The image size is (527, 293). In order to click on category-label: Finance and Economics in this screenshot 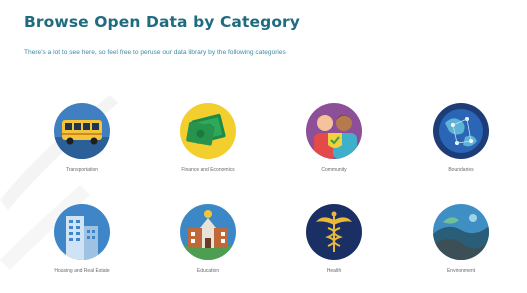, I will do `click(208, 170)`.